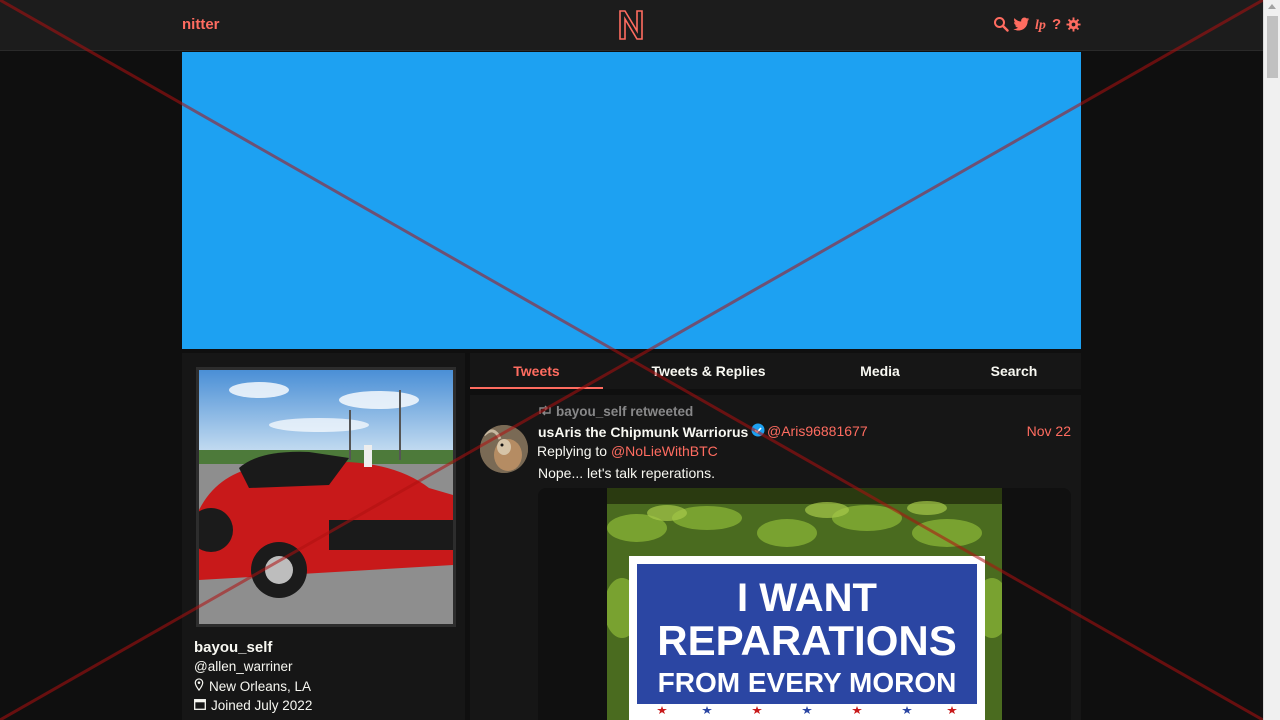 This screenshot has height=720, width=1280. Describe the element at coordinates (536, 371) in the screenshot. I see `tab-tweets: Tweets` at that location.